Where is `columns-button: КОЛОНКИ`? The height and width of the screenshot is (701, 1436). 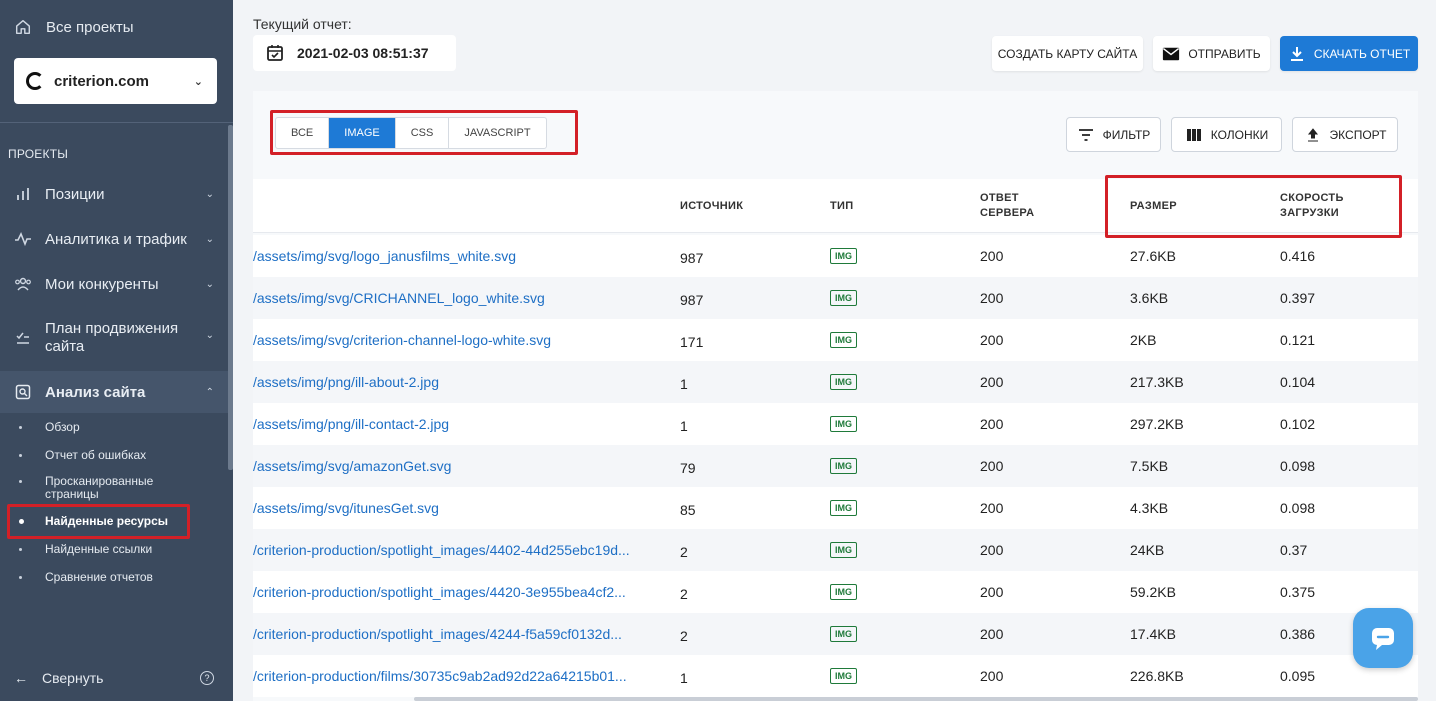
columns-button: КОЛОНКИ is located at coordinates (1226, 134).